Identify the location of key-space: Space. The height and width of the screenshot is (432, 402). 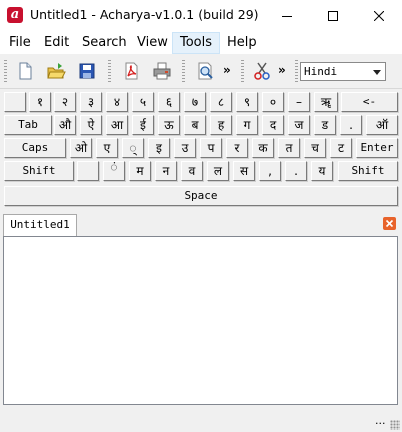
(201, 196).